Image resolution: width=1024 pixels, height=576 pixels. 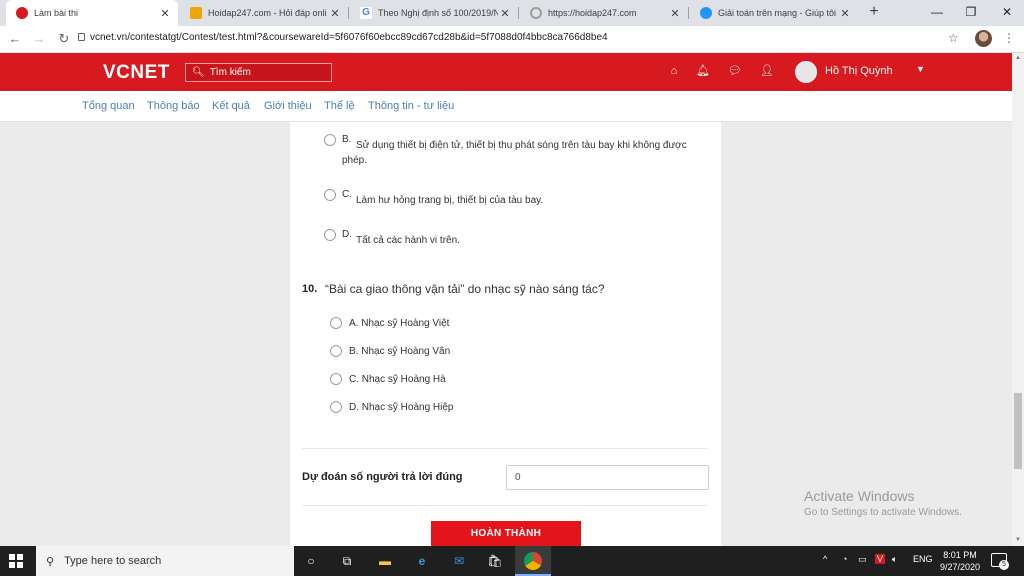 I want to click on mail-icon: ✉, so click(x=459, y=561).